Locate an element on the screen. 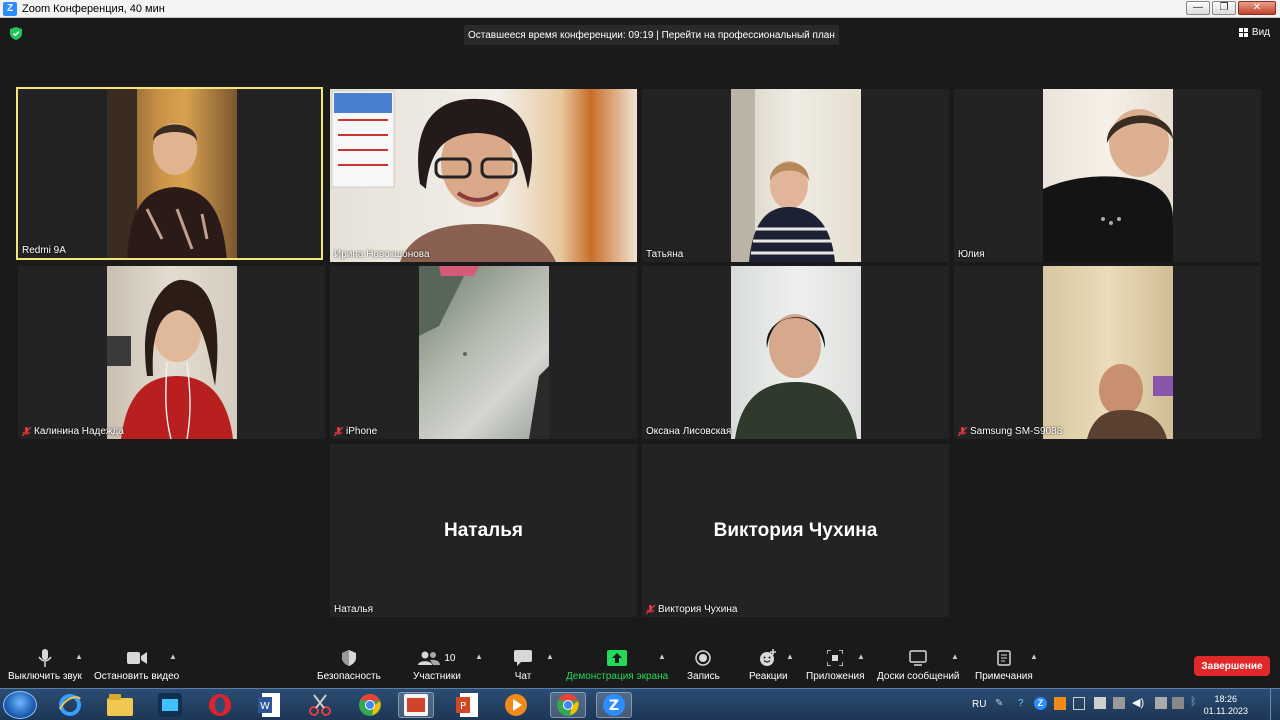 This screenshot has width=1280, height=720. pen-icon: ✎ is located at coordinates (999, 703).